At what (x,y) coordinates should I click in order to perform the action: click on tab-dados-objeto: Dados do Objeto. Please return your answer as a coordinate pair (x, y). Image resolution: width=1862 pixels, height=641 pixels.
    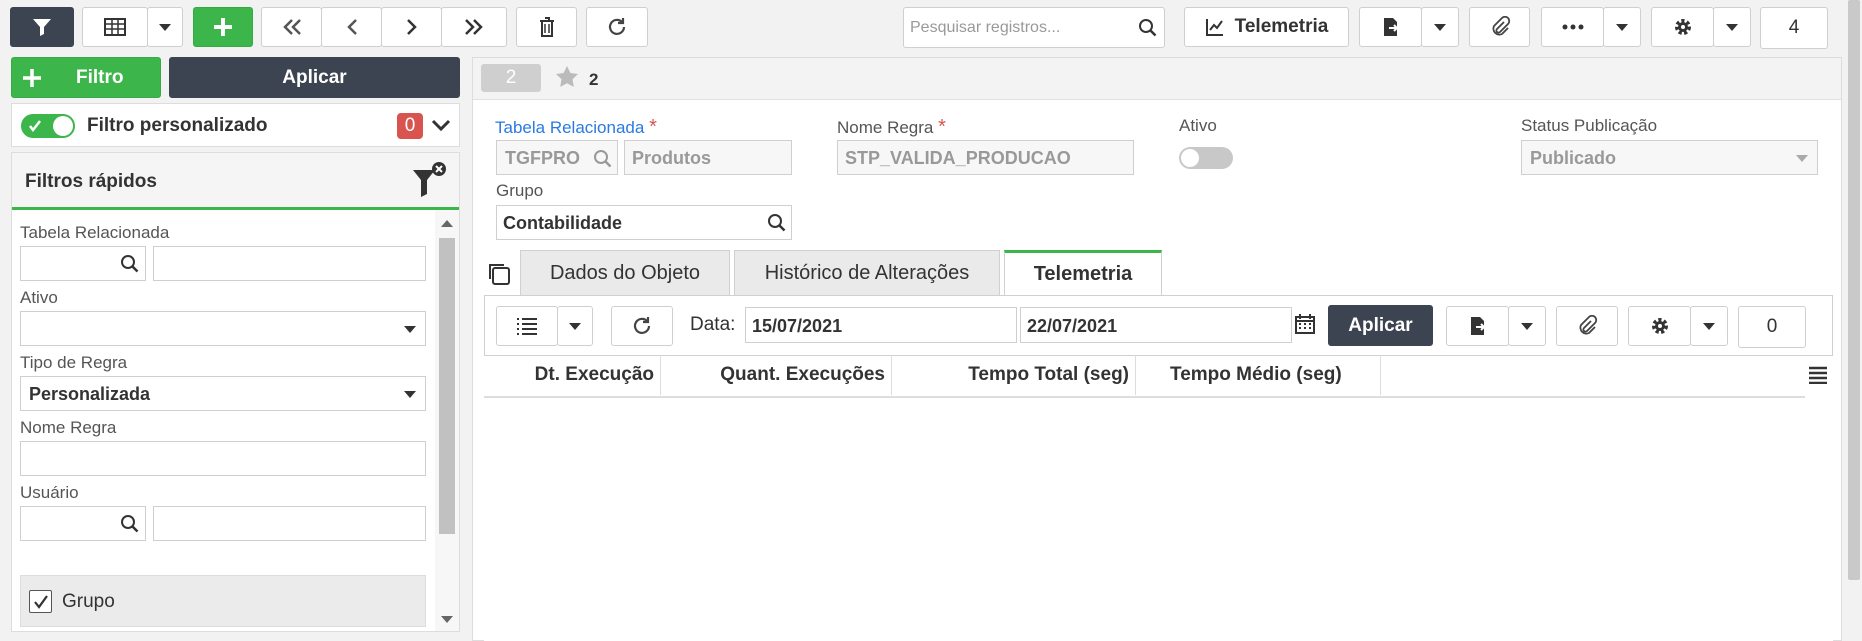
    Looking at the image, I should click on (625, 272).